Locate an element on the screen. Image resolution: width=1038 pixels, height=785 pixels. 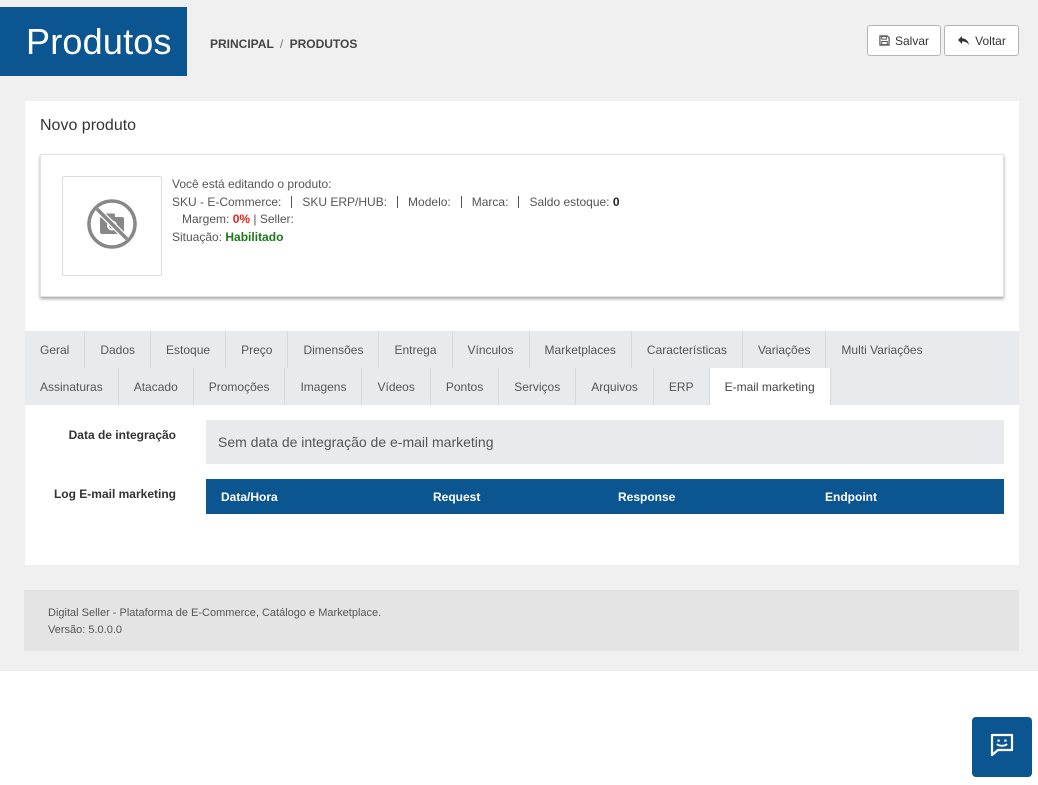
tab-atacado: Atacado is located at coordinates (156, 386).